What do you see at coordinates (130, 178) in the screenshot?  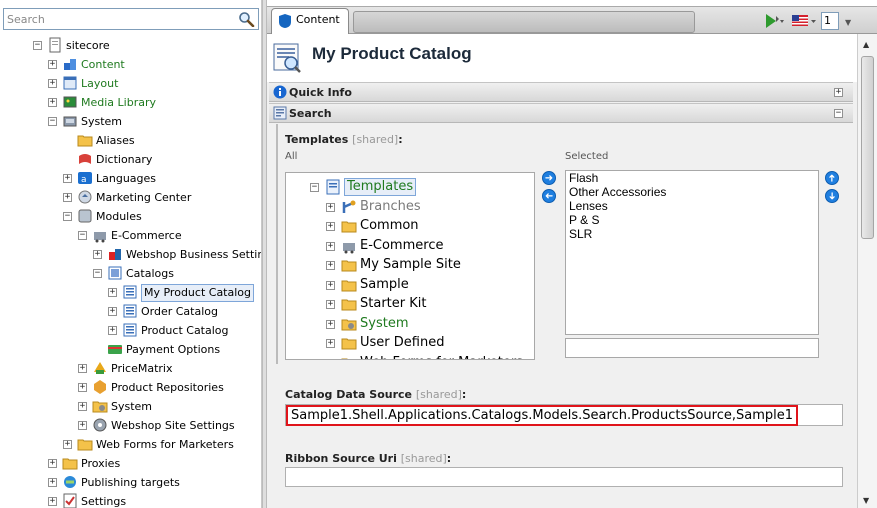 I see `tree-node: + a Languages` at bounding box center [130, 178].